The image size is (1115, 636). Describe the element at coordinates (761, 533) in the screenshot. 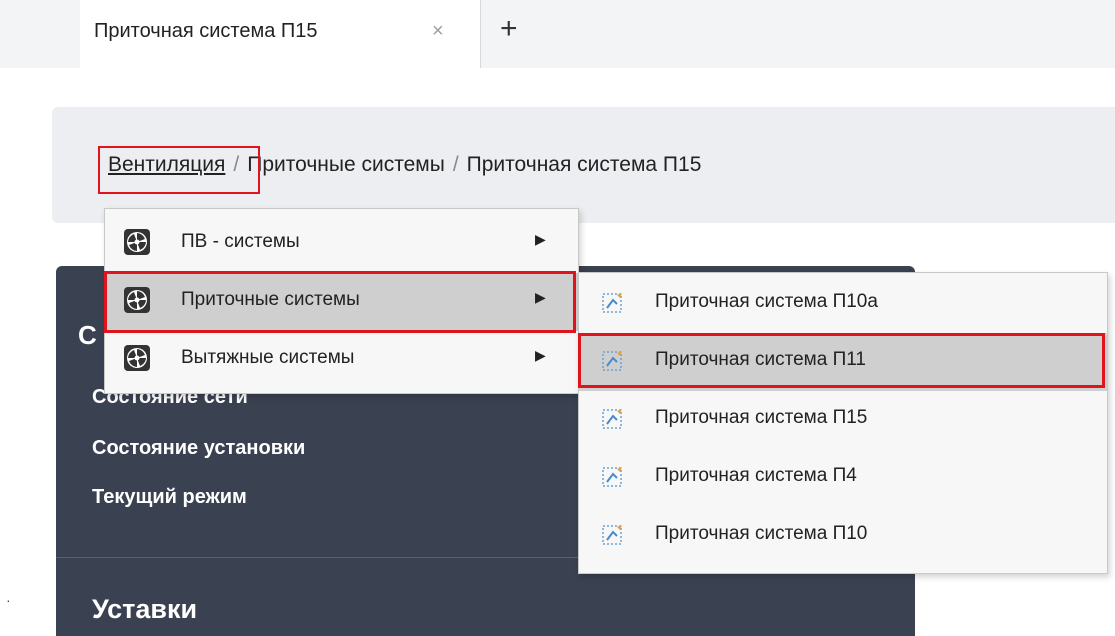

I see `submenu-item-label: Приточная система П10` at that location.